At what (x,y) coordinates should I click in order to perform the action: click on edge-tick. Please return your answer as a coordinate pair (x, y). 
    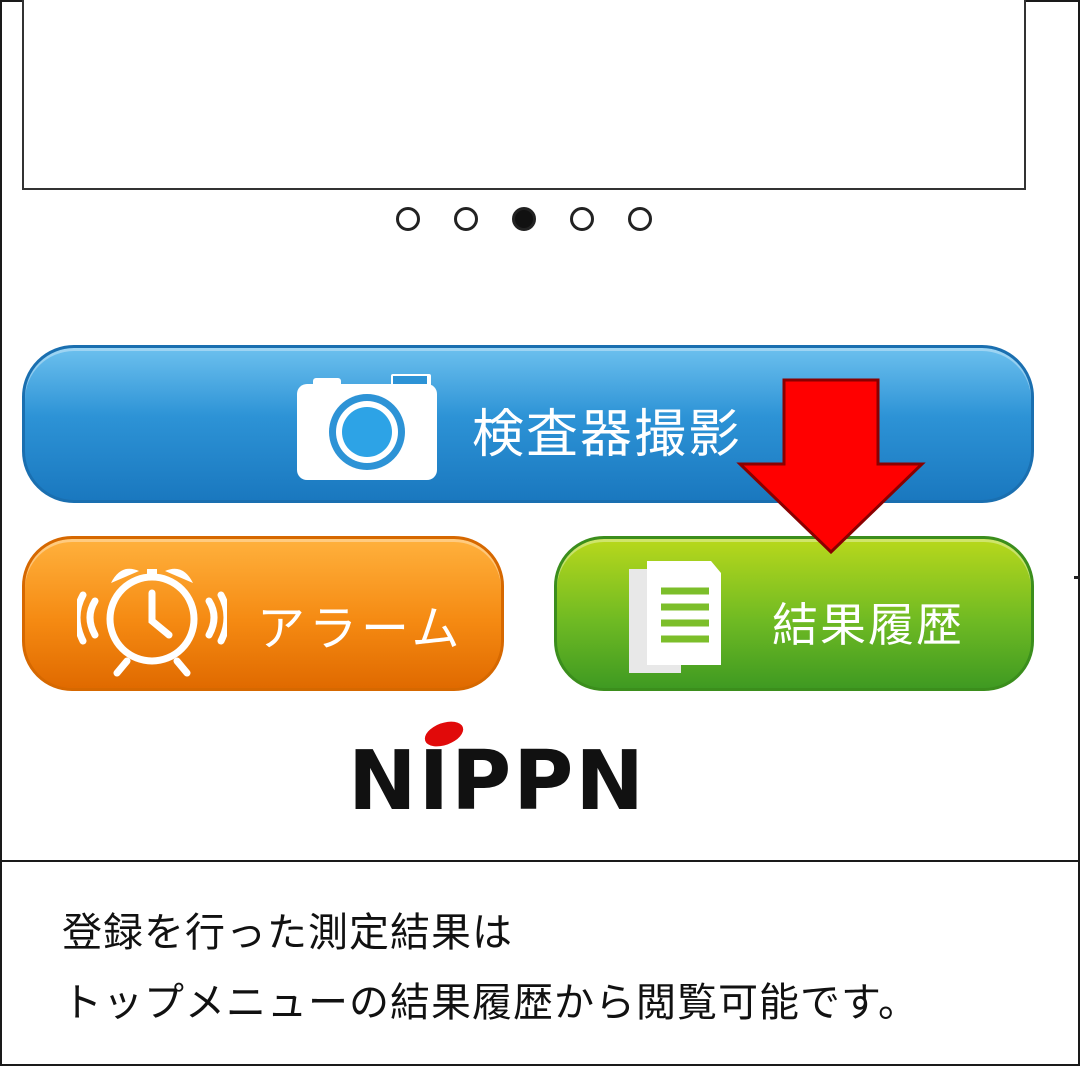
    Looking at the image, I should click on (1077, 577).